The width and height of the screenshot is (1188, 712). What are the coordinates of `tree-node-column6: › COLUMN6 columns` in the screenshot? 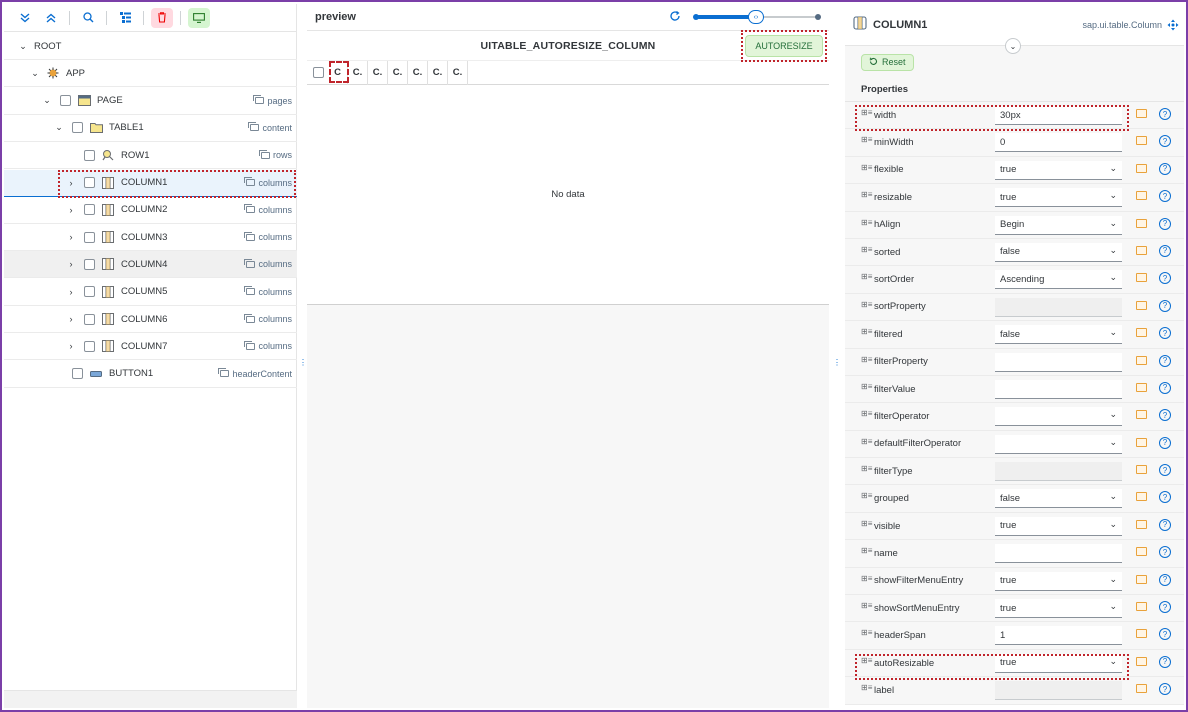 It's located at (150, 319).